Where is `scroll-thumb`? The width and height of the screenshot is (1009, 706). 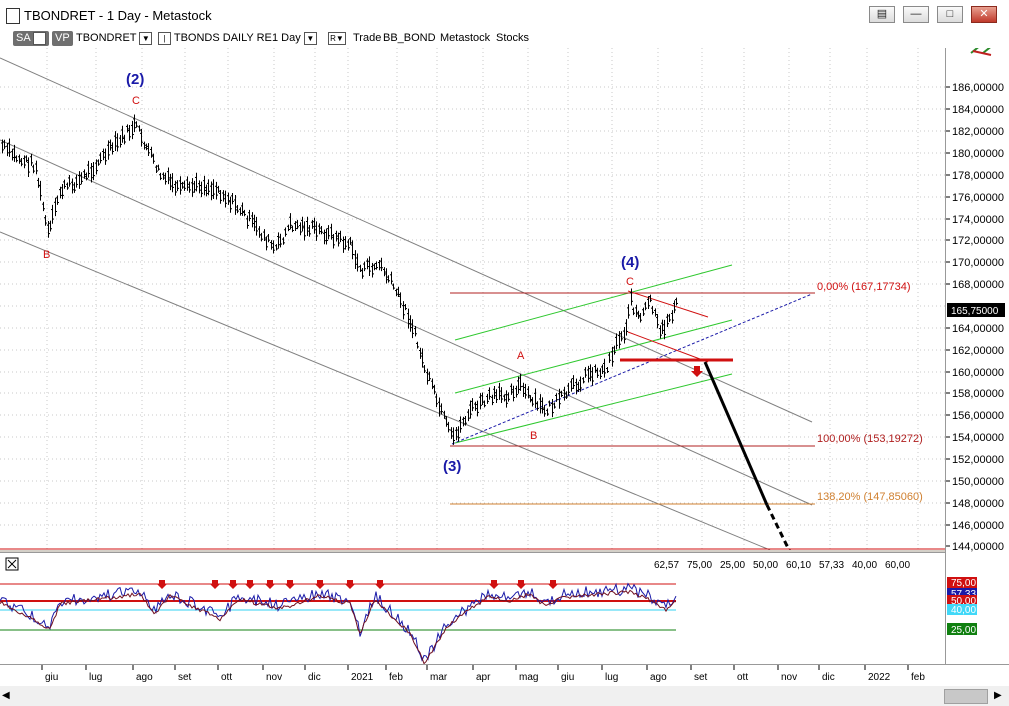
scroll-thumb is located at coordinates (966, 696).